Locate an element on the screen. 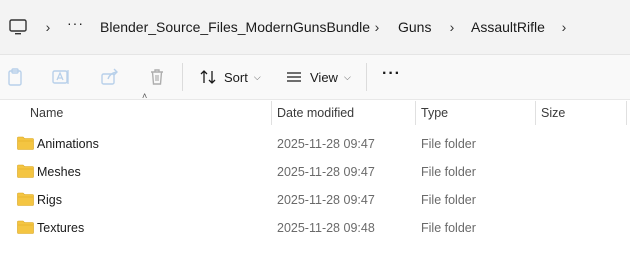 The image size is (630, 267). list-item: Rigs 2025-11-28 09:47 File folder is located at coordinates (315, 200).